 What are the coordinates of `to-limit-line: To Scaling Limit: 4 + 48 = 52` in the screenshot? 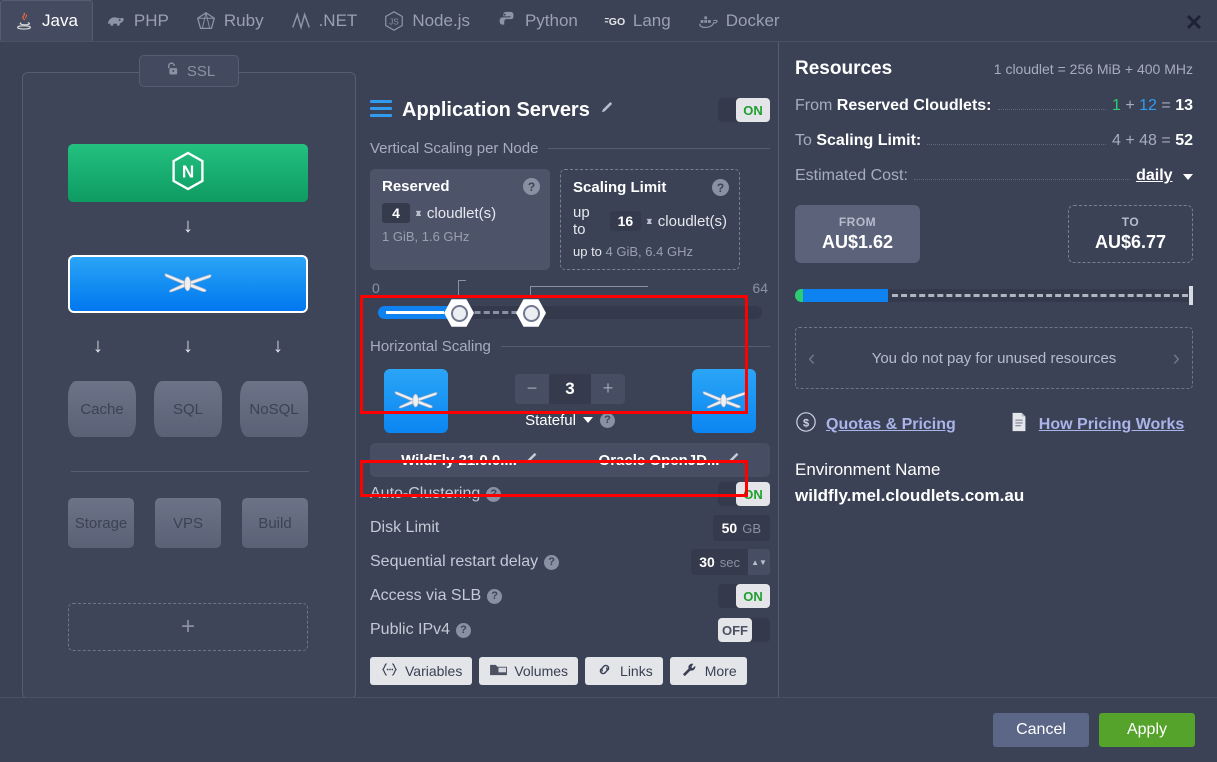 It's located at (994, 141).